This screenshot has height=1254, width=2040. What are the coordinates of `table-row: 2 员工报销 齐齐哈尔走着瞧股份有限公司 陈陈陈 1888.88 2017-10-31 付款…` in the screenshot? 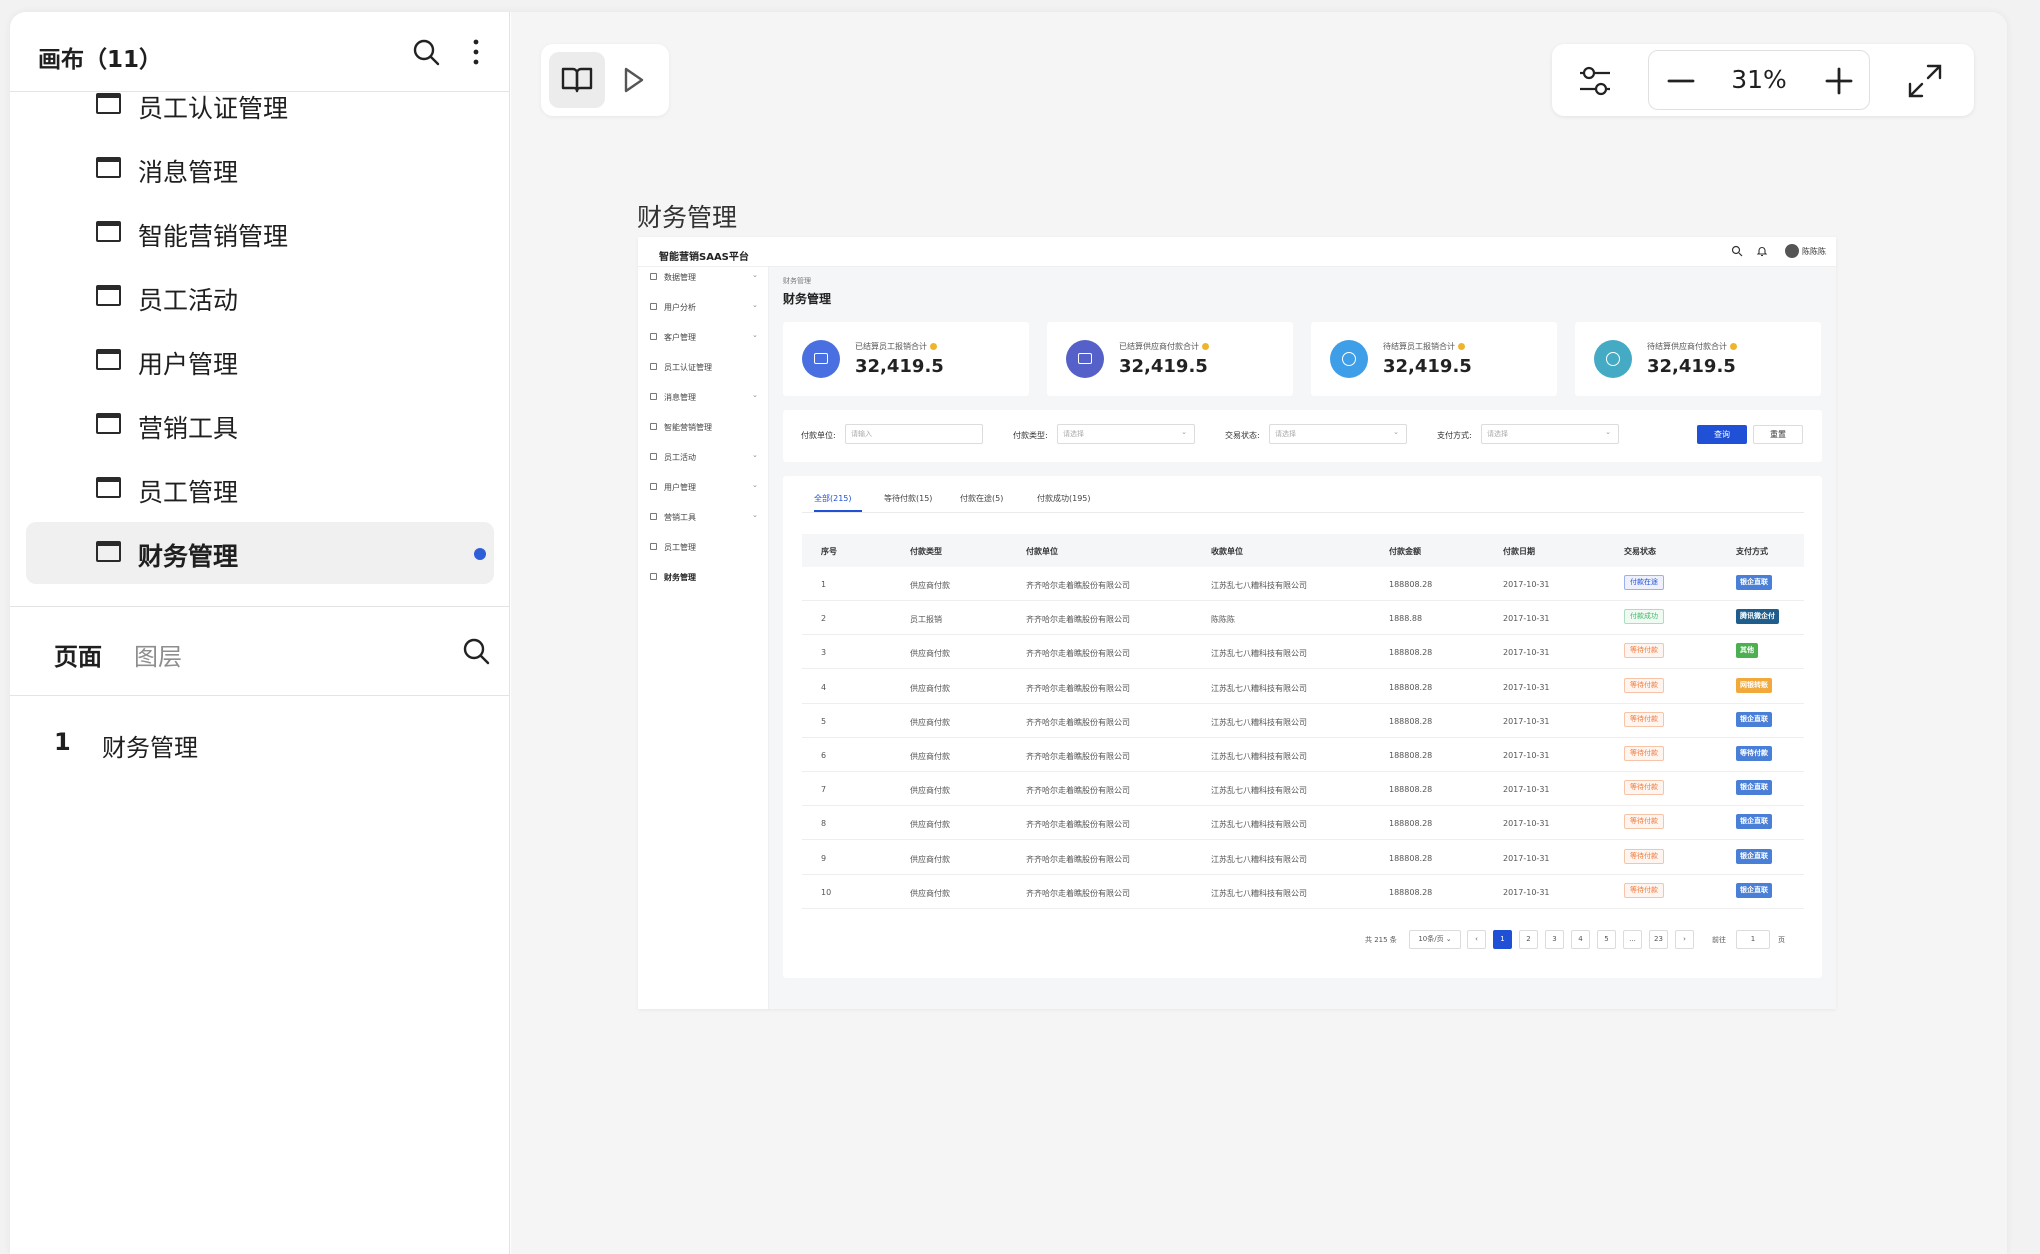 It's located at (1303, 618).